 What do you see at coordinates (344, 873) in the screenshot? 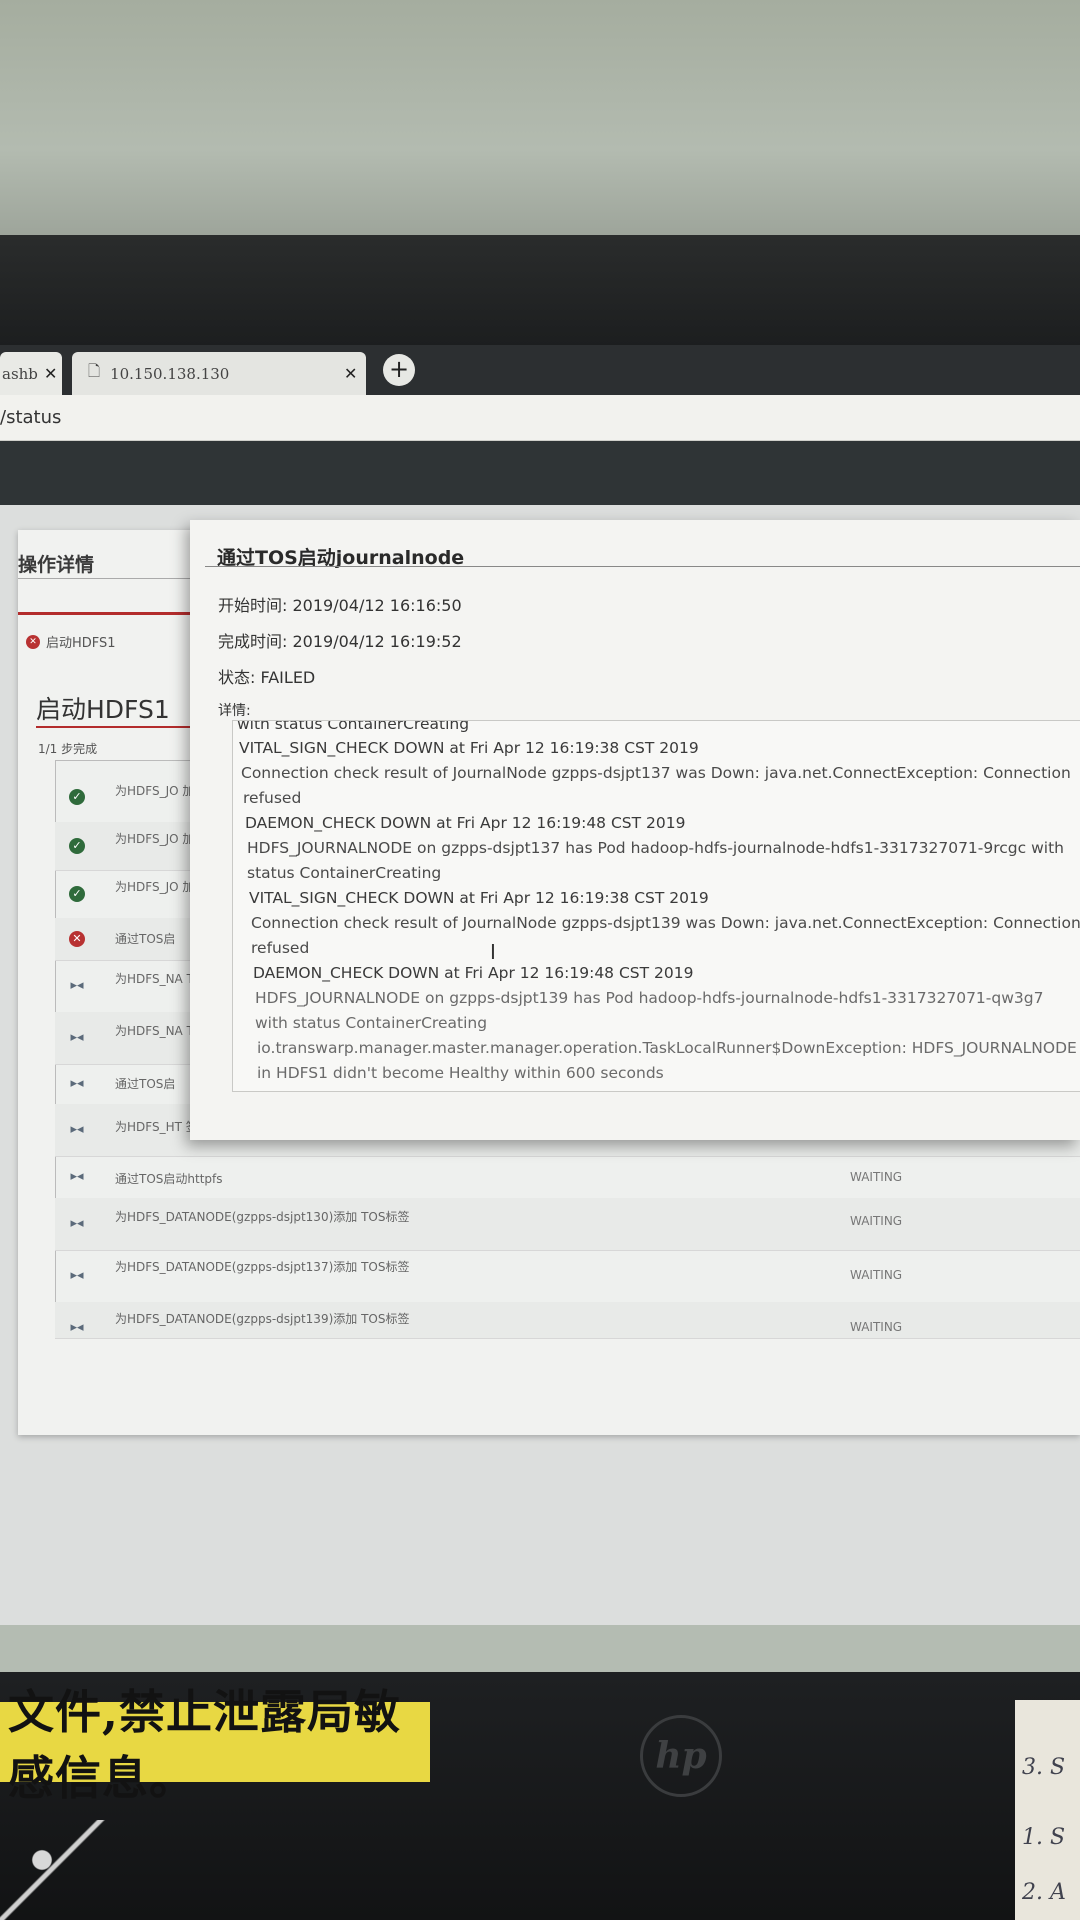
I see `log-line: status ContainerCreating` at bounding box center [344, 873].